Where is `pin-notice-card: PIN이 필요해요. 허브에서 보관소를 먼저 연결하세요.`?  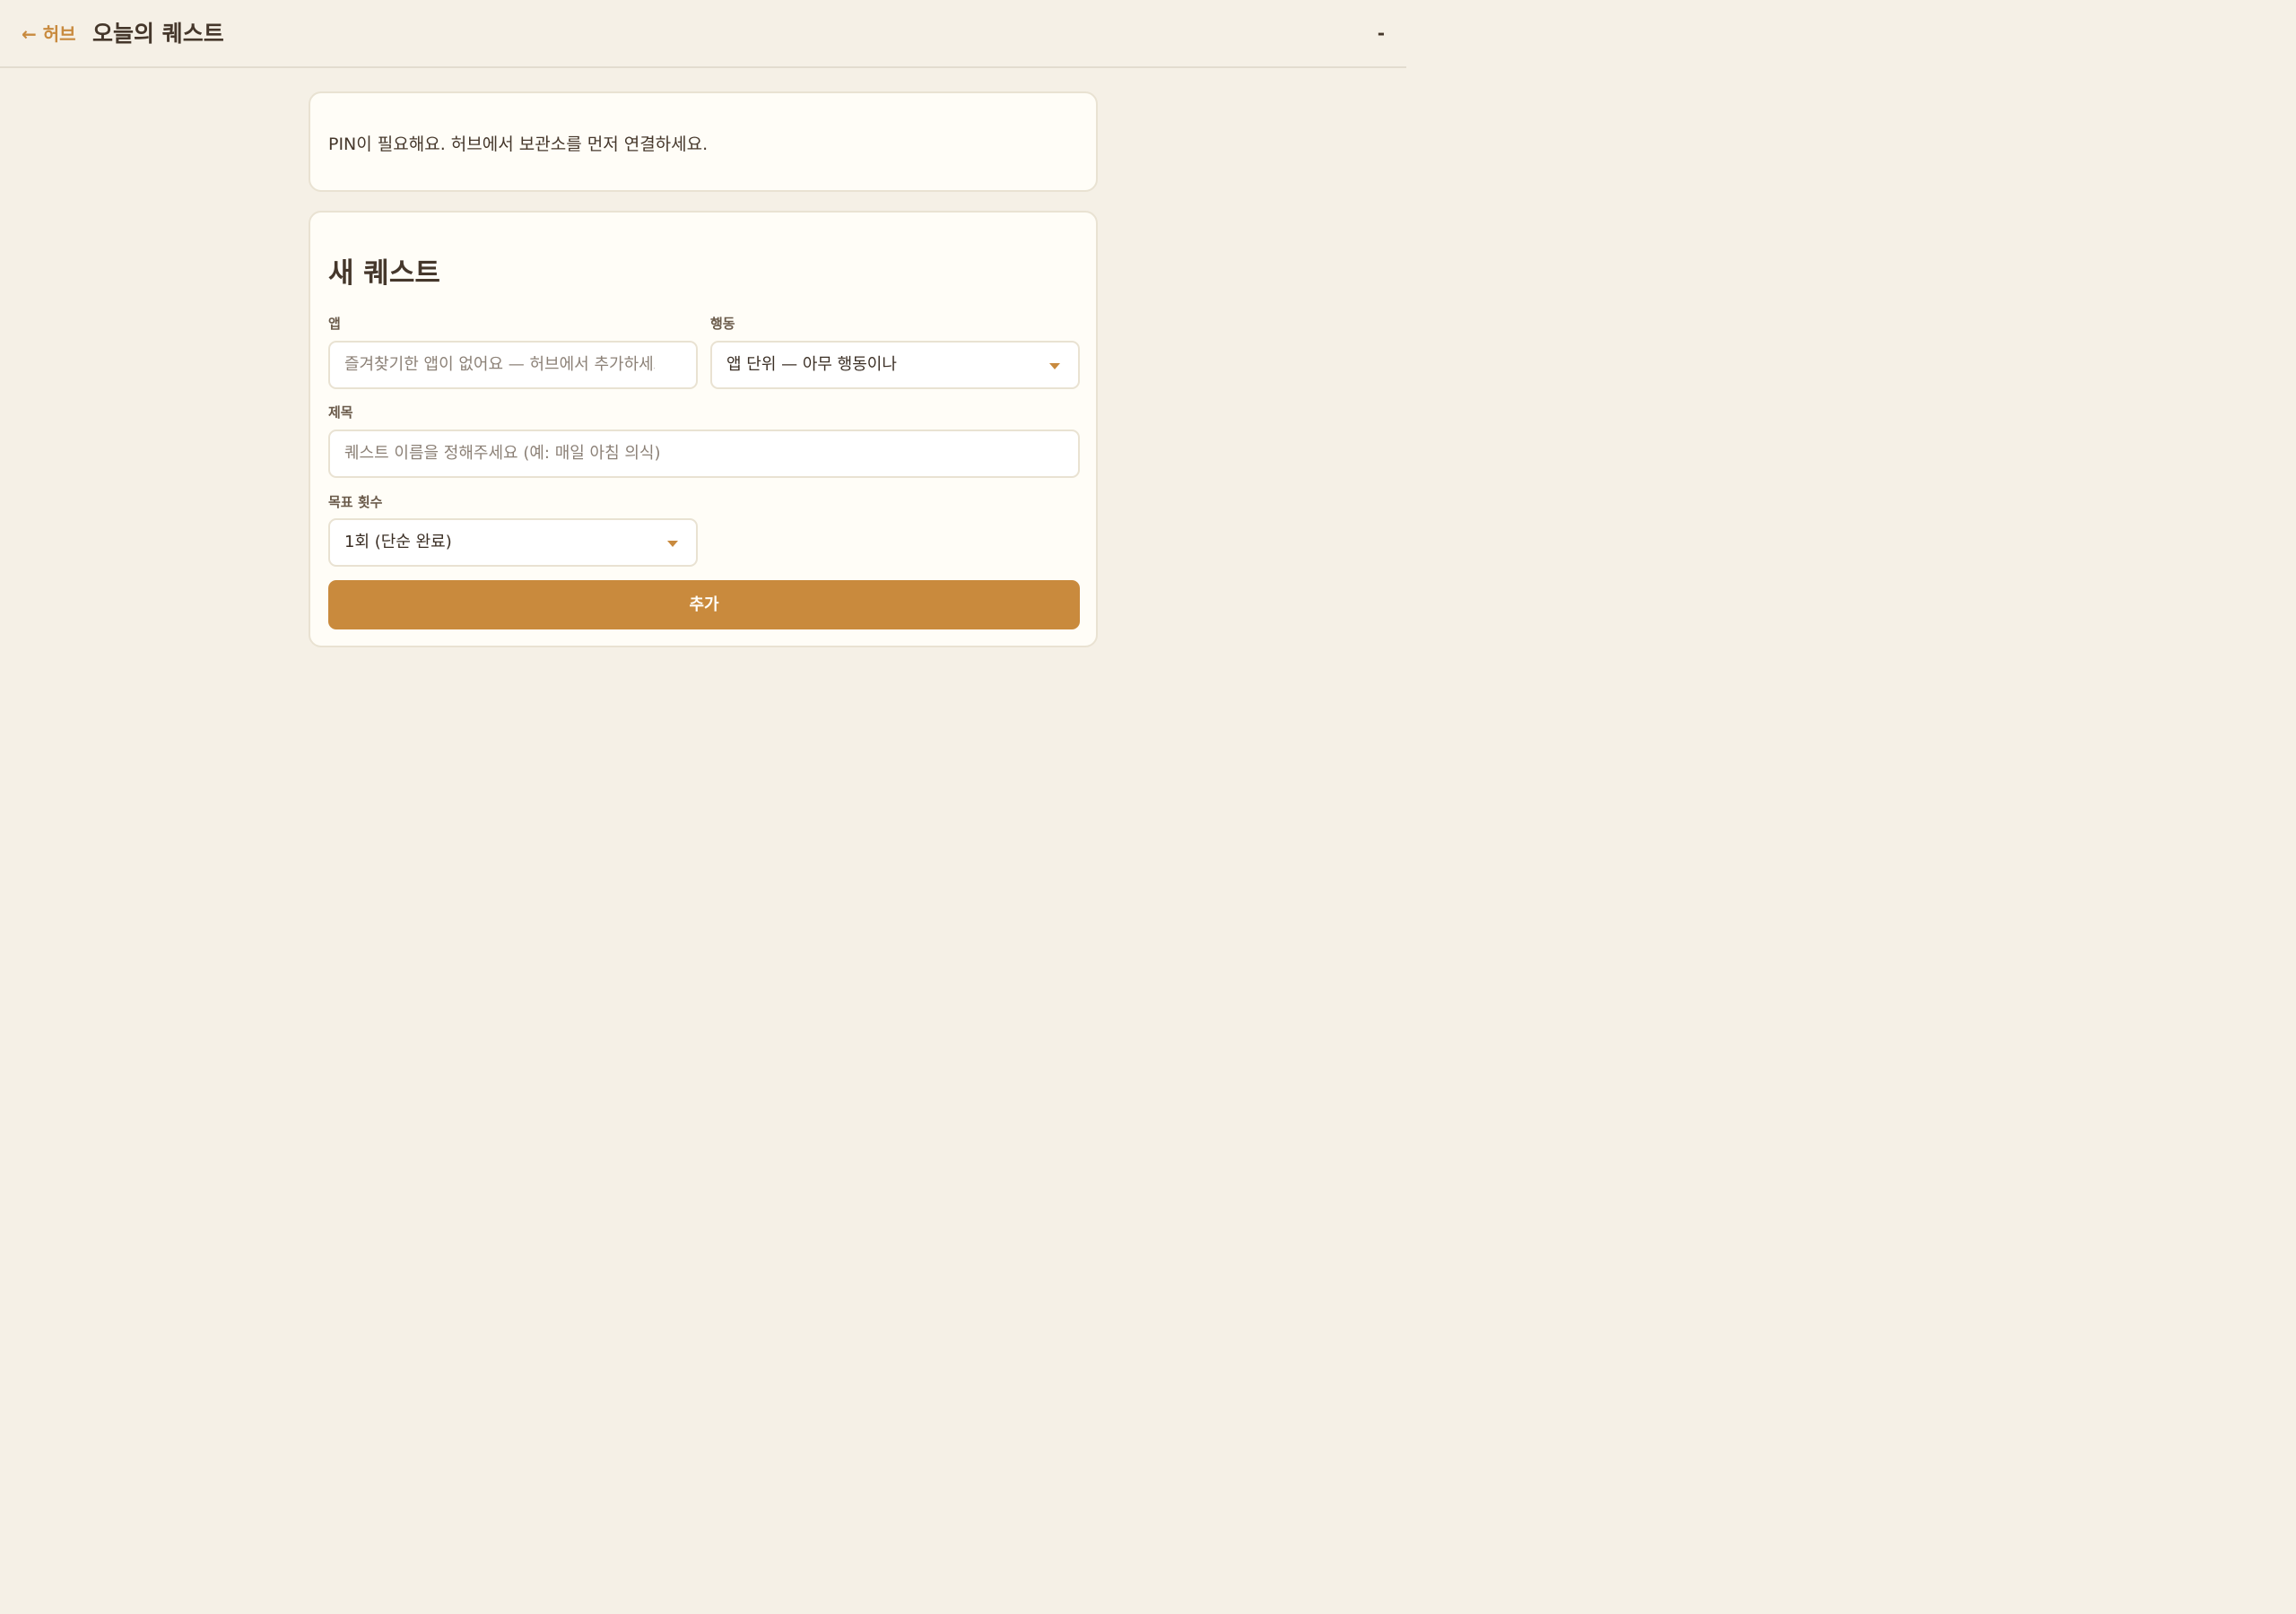
pin-notice-card: PIN이 필요해요. 허브에서 보관소를 먼저 연결하세요. is located at coordinates (703, 141).